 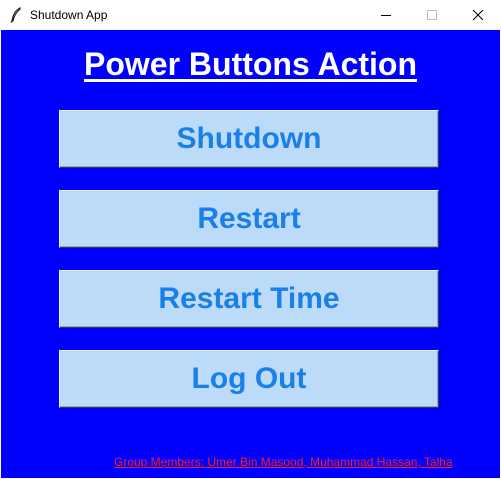 I want to click on log-out-button: Log Out, so click(x=249, y=379).